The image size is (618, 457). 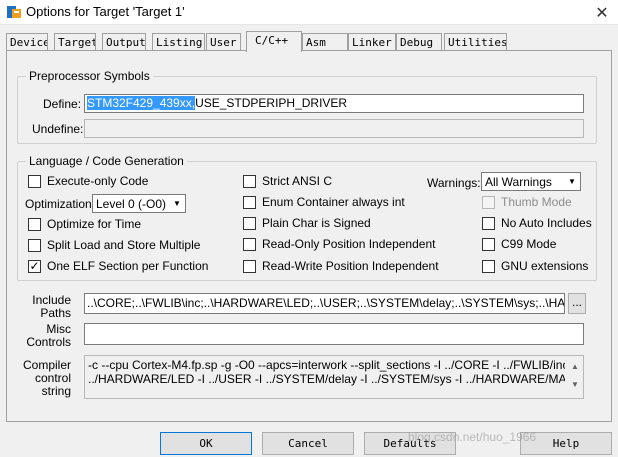 What do you see at coordinates (566, 443) in the screenshot?
I see `help-button: Help` at bounding box center [566, 443].